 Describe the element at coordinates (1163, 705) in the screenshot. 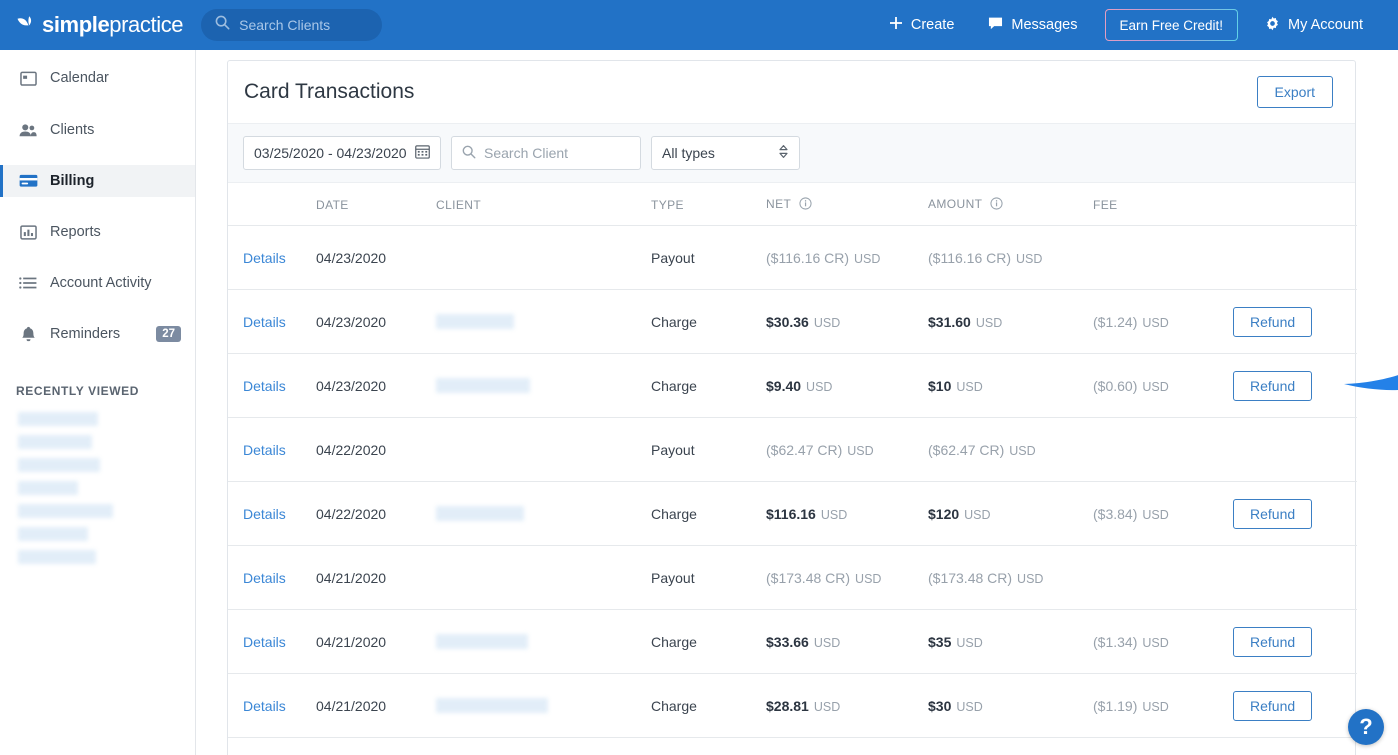

I see `cell-fee: ($1.19) USD` at that location.